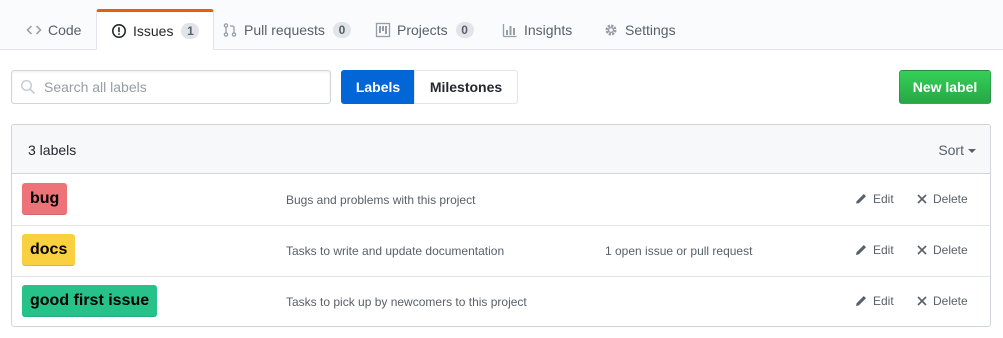 The height and width of the screenshot is (338, 1003). Describe the element at coordinates (190, 30) in the screenshot. I see `issues-counter: 1` at that location.